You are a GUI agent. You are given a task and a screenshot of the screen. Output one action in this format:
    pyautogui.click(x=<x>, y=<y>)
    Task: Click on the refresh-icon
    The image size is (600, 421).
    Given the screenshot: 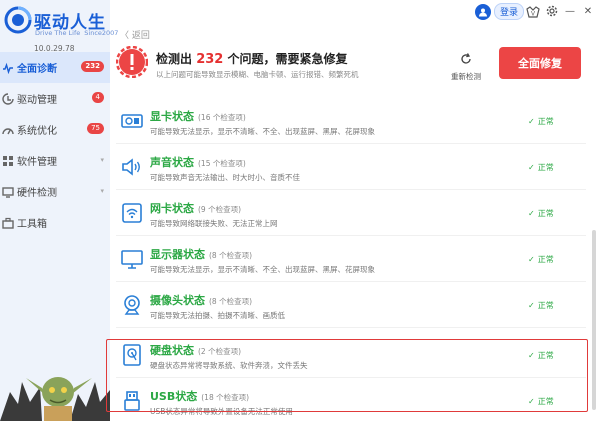 What is the action you would take?
    pyautogui.click(x=466, y=58)
    